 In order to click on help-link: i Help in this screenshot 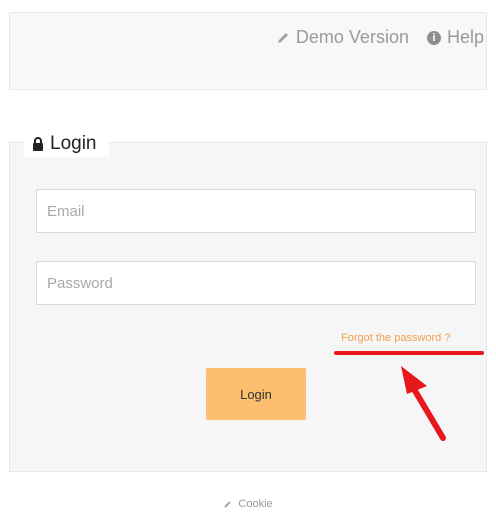, I will do `click(455, 37)`.